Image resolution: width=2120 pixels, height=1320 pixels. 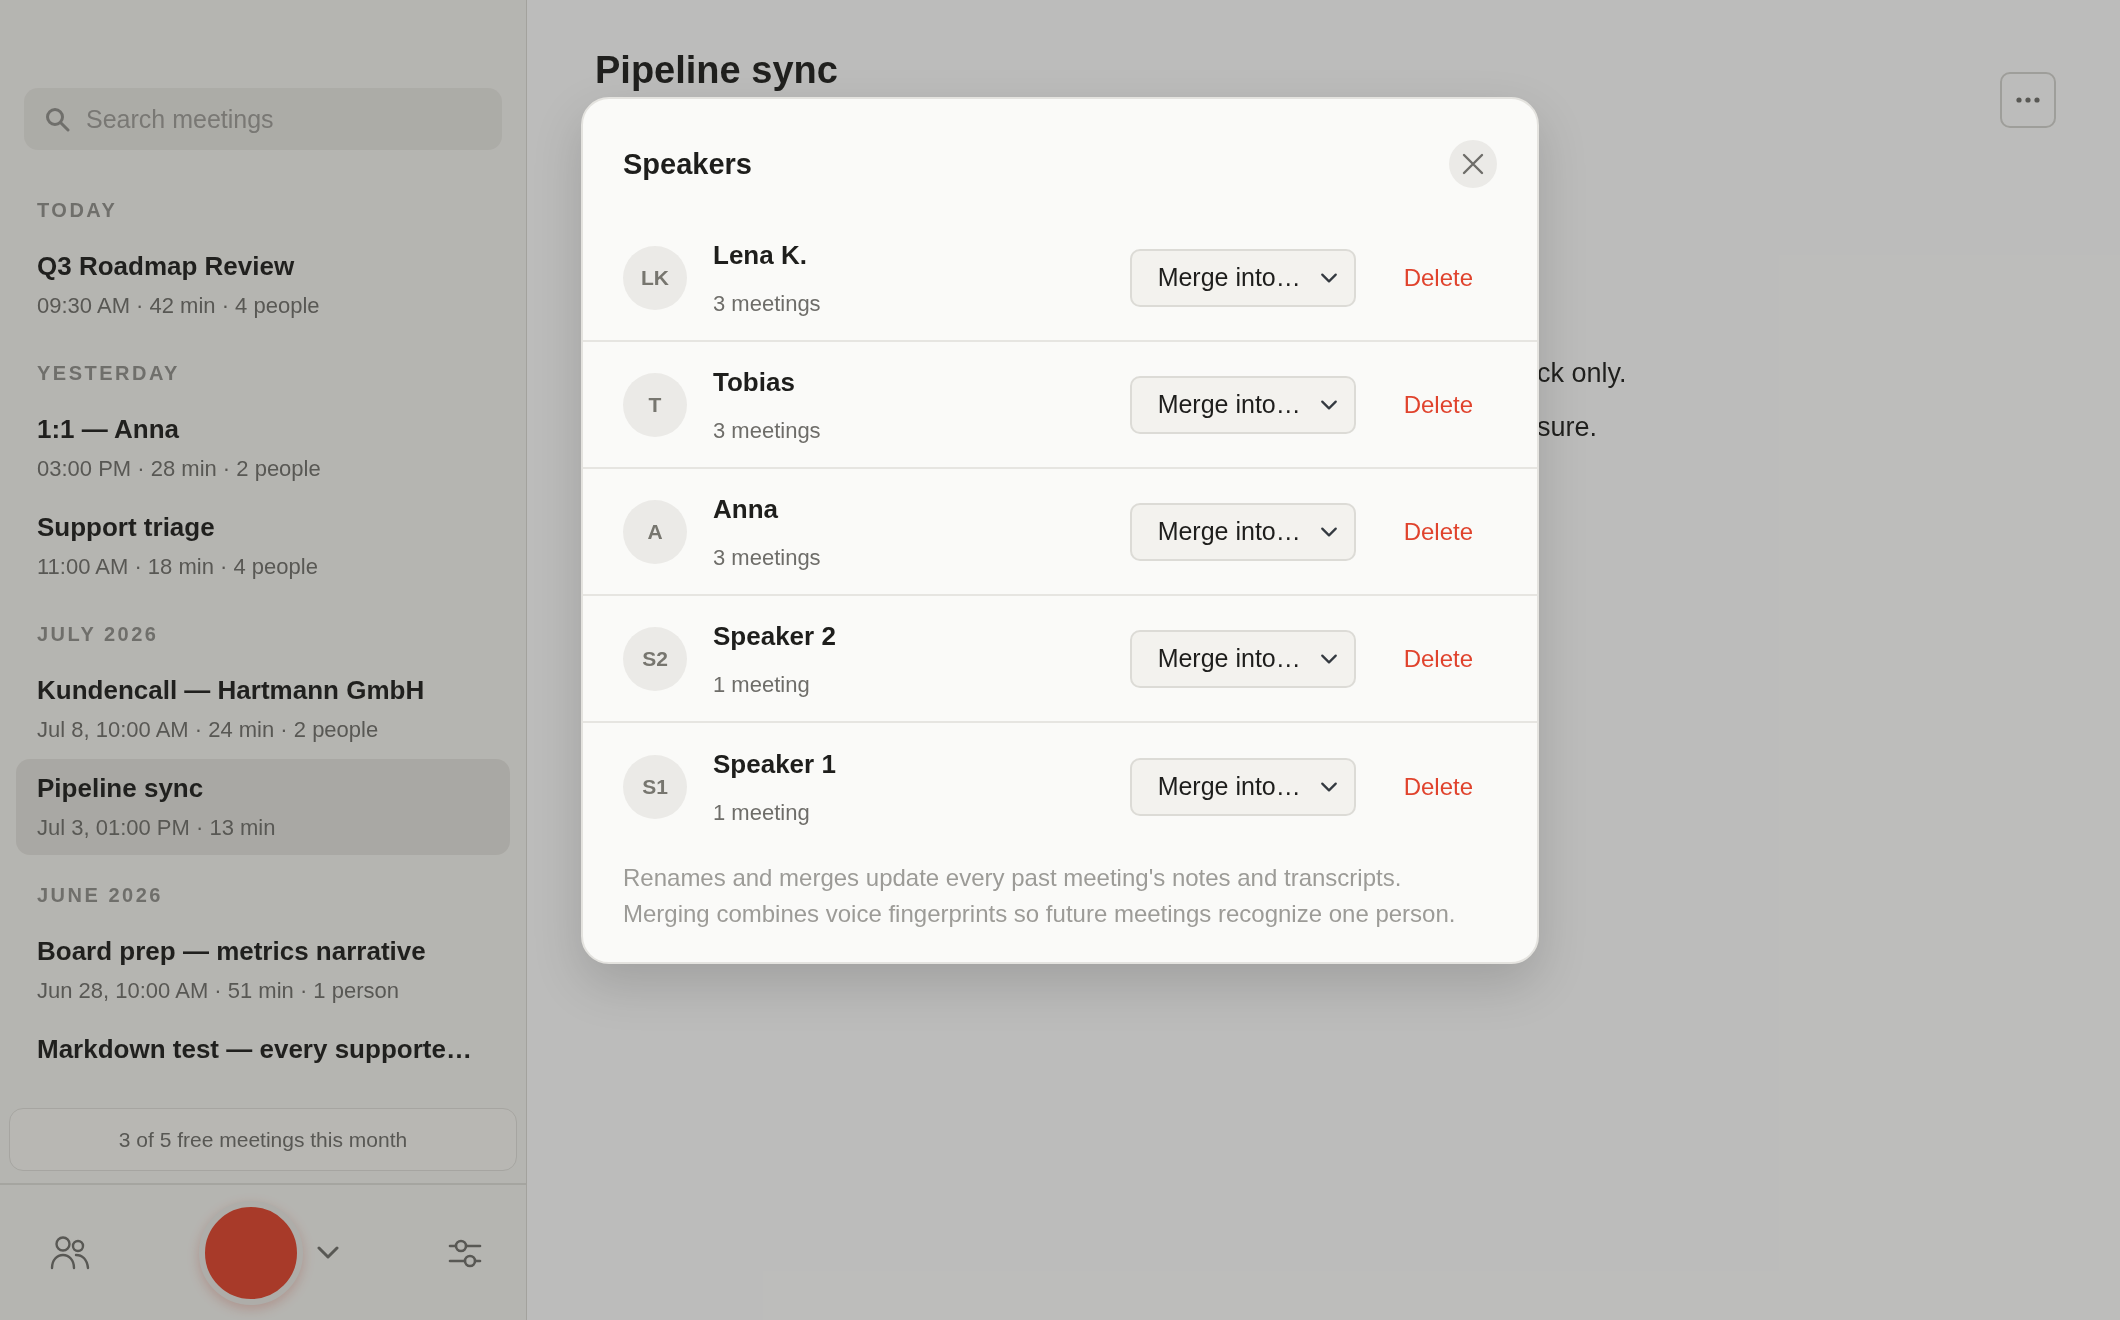 What do you see at coordinates (263, 285) in the screenshot?
I see `meeting-item: Q3 Roadmap Review 09:30 AM · 42 min · 4 people` at bounding box center [263, 285].